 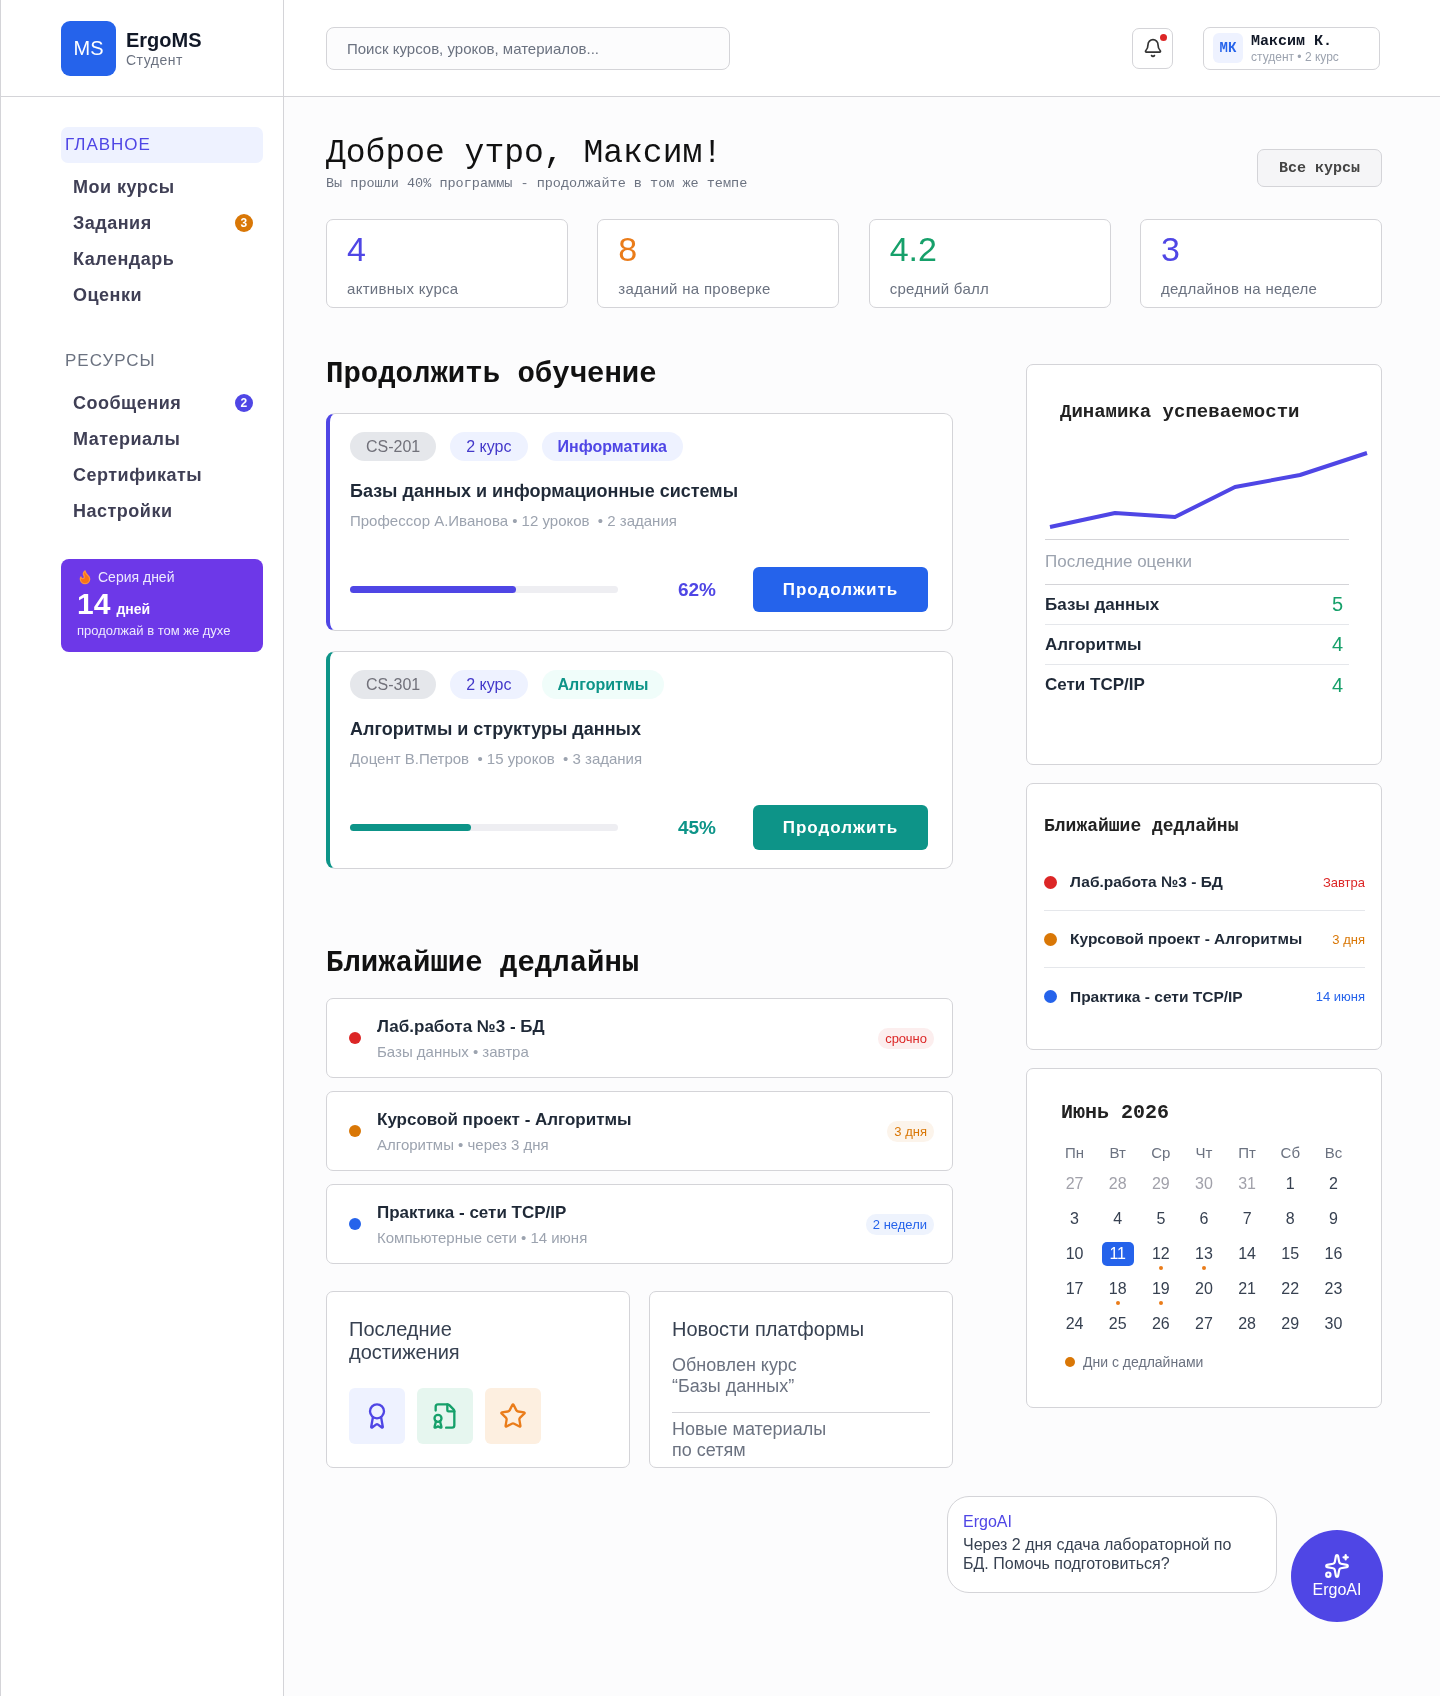 What do you see at coordinates (525, 153) in the screenshot?
I see `greeting-title: Доброе утро, Максим!` at bounding box center [525, 153].